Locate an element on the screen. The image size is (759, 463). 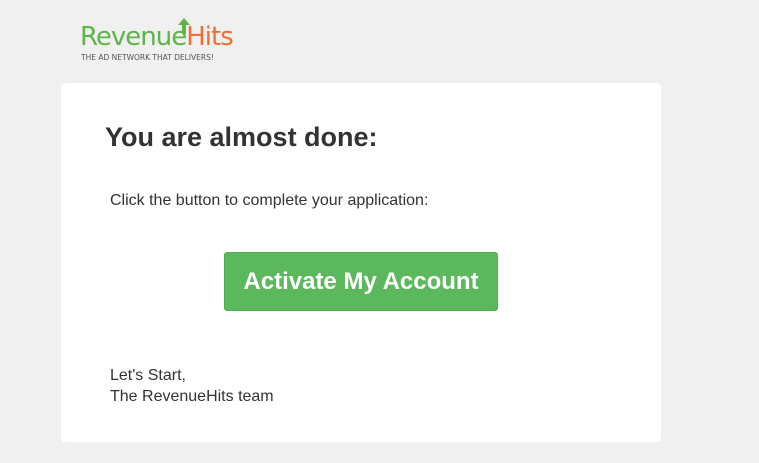
activate-account-button: Activate My Account is located at coordinates (361, 281).